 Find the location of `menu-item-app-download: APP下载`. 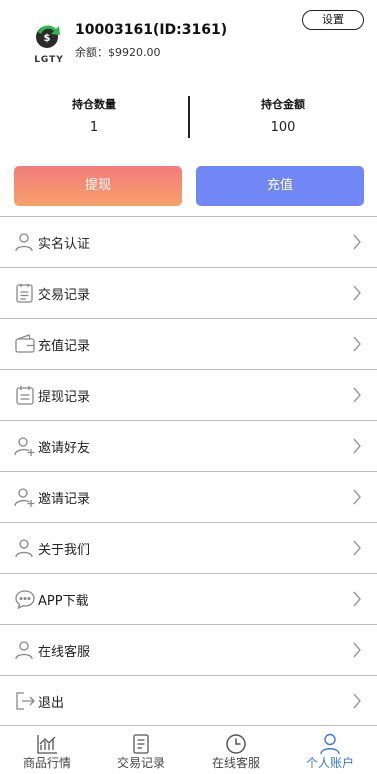

menu-item-app-download: APP下载 is located at coordinates (188, 598).